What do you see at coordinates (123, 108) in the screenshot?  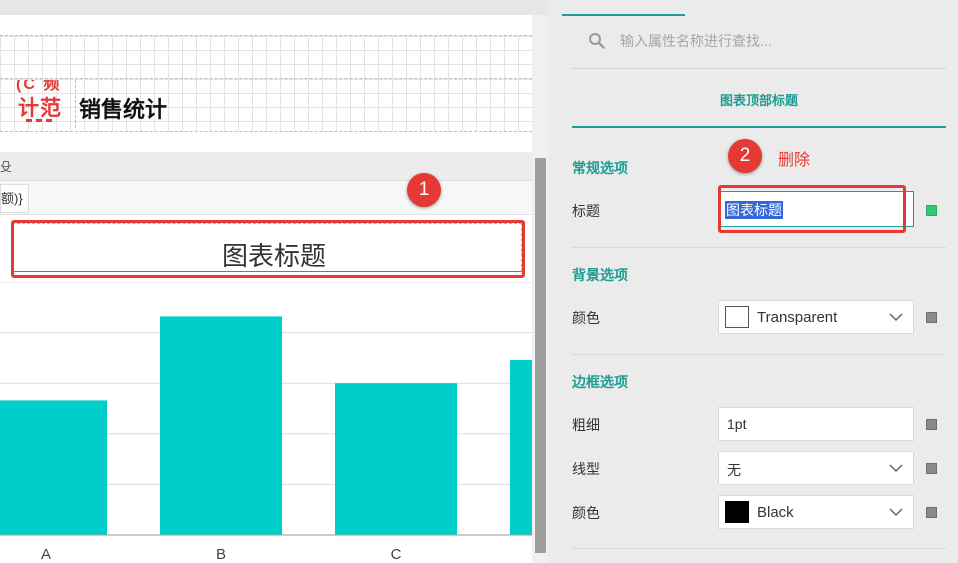 I see `report-title: 销售统计` at bounding box center [123, 108].